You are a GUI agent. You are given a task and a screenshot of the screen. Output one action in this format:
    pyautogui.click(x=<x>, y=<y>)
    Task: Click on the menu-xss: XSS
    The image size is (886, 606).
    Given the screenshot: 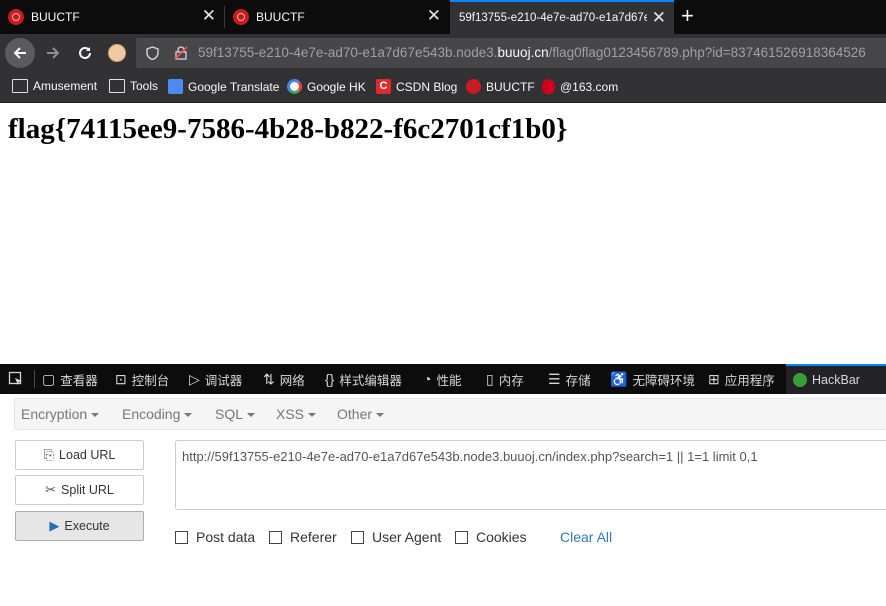 What is the action you would take?
    pyautogui.click(x=296, y=414)
    